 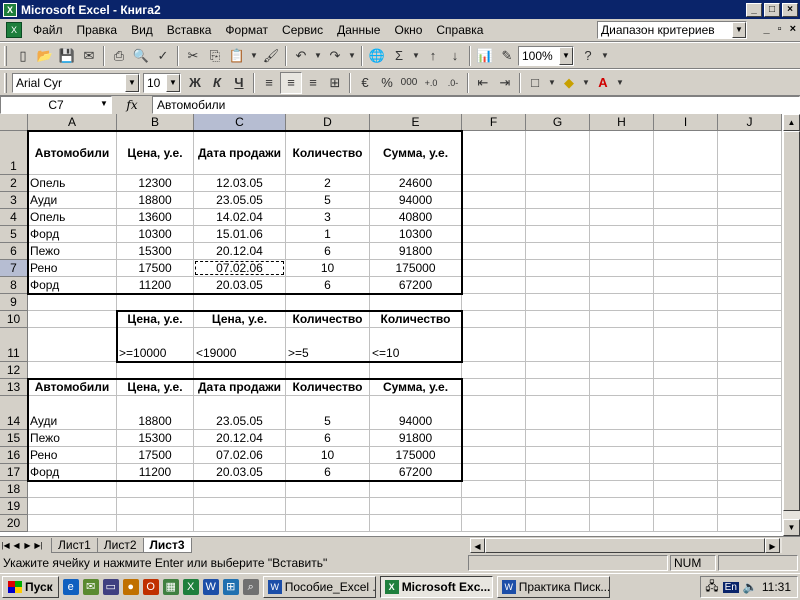 What do you see at coordinates (686, 217) in the screenshot?
I see `cell-i4` at bounding box center [686, 217].